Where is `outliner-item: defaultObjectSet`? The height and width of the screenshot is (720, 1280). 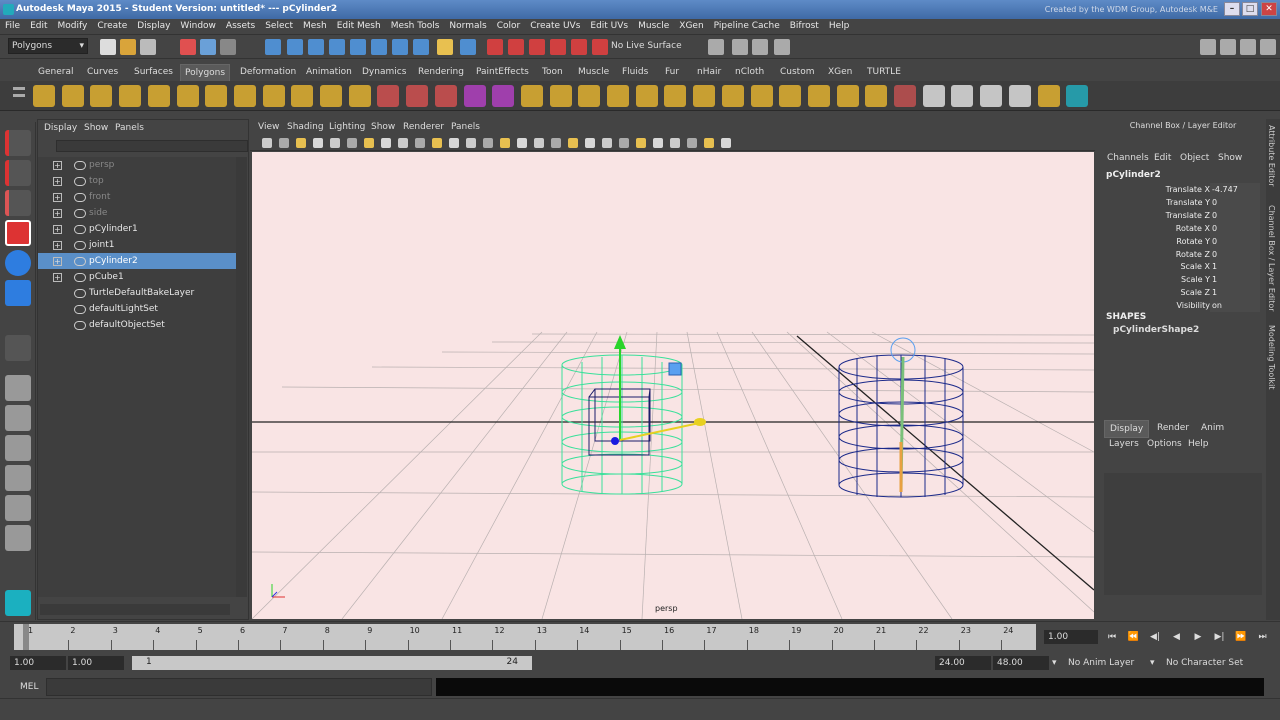
outliner-item: defaultObjectSet is located at coordinates (137, 325).